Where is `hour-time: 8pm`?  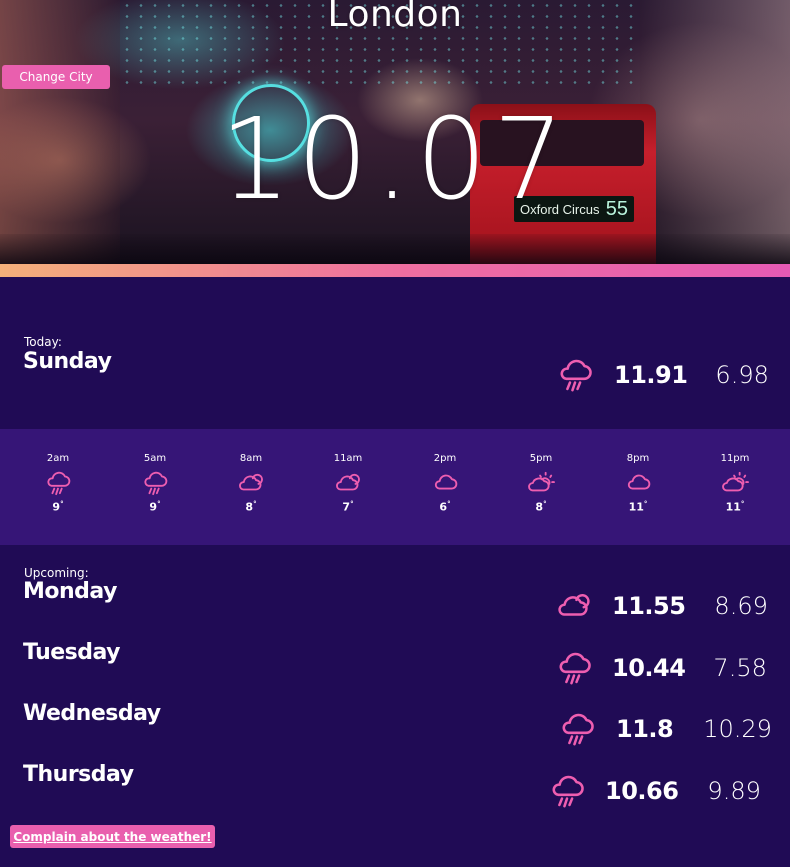
hour-time: 8pm is located at coordinates (638, 458).